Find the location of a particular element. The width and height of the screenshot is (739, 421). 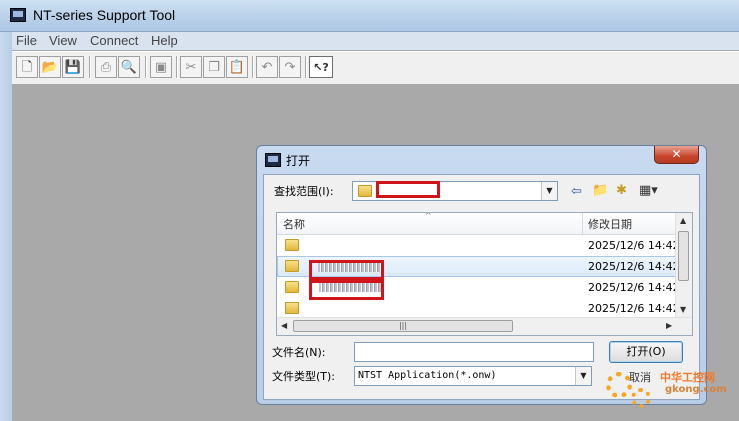

menu-file: File is located at coordinates (26, 40).